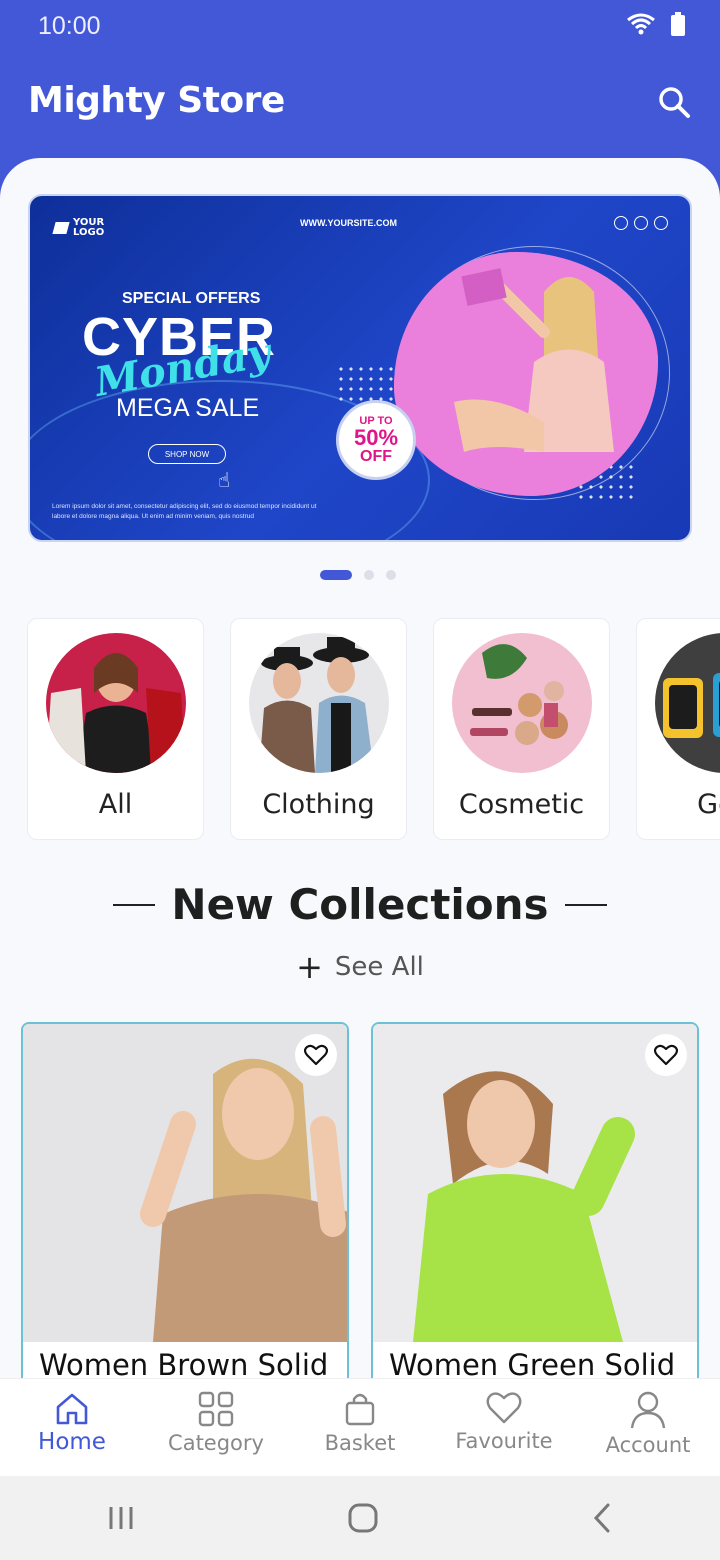 This screenshot has width=720, height=1560. I want to click on twitter-icon, so click(661, 223).